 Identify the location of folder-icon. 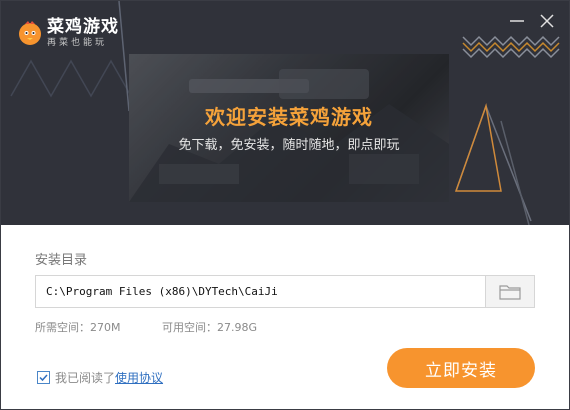
(510, 292).